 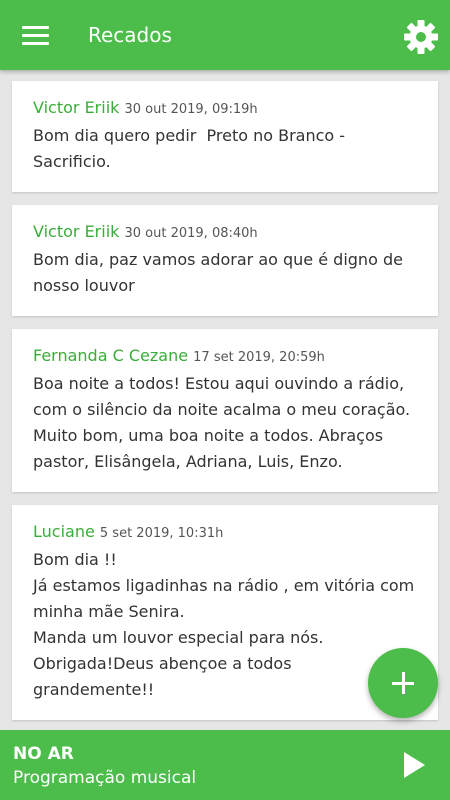 I want to click on on-air-label: NO AR, so click(x=43, y=754).